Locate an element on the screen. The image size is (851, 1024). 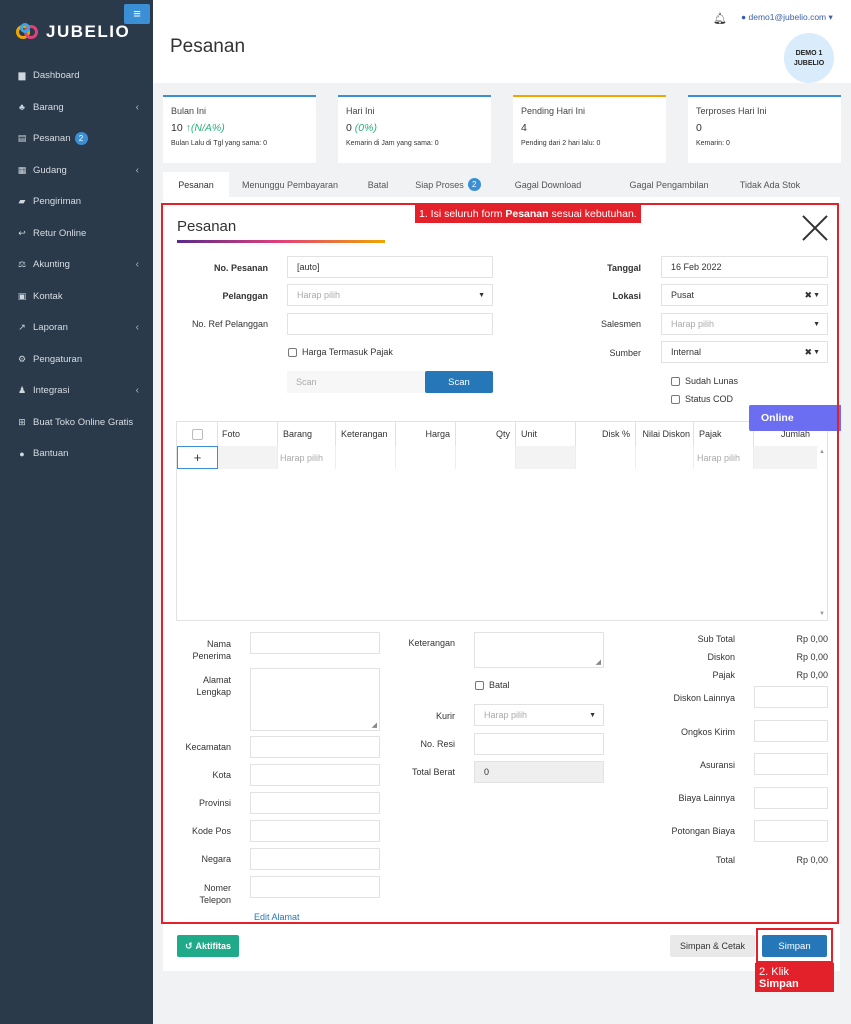
stat-title: Bulan Ini is located at coordinates (189, 111).